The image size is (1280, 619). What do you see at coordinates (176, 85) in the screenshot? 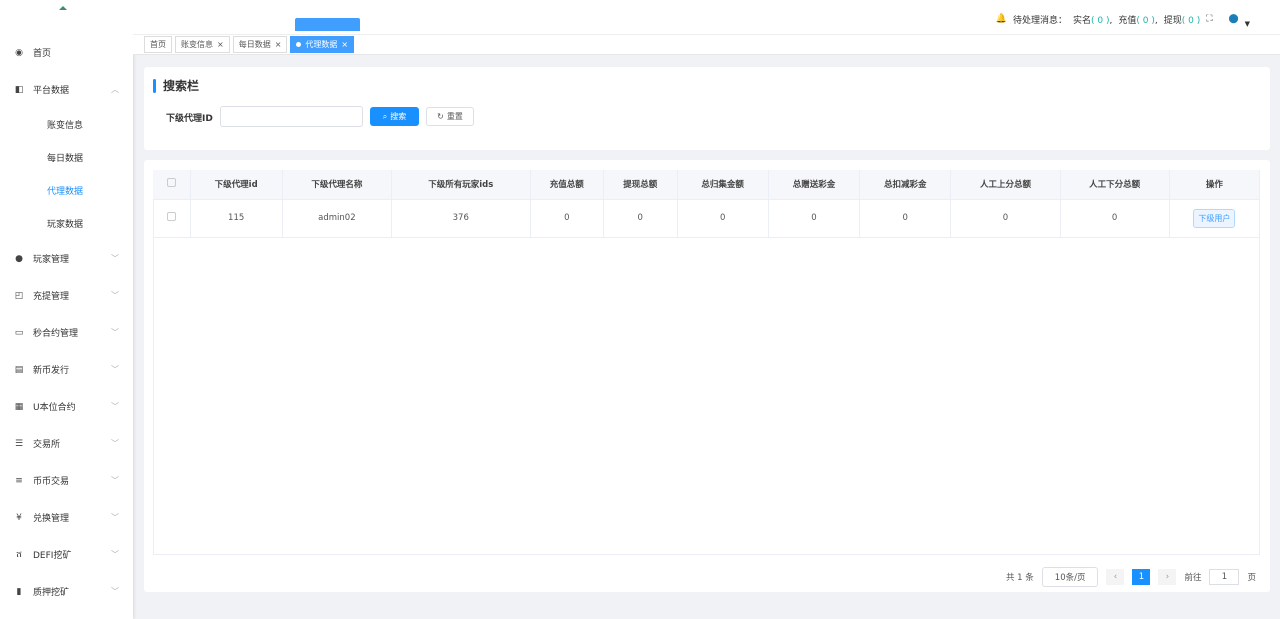
I see `search-title: 搜索栏` at bounding box center [176, 85].